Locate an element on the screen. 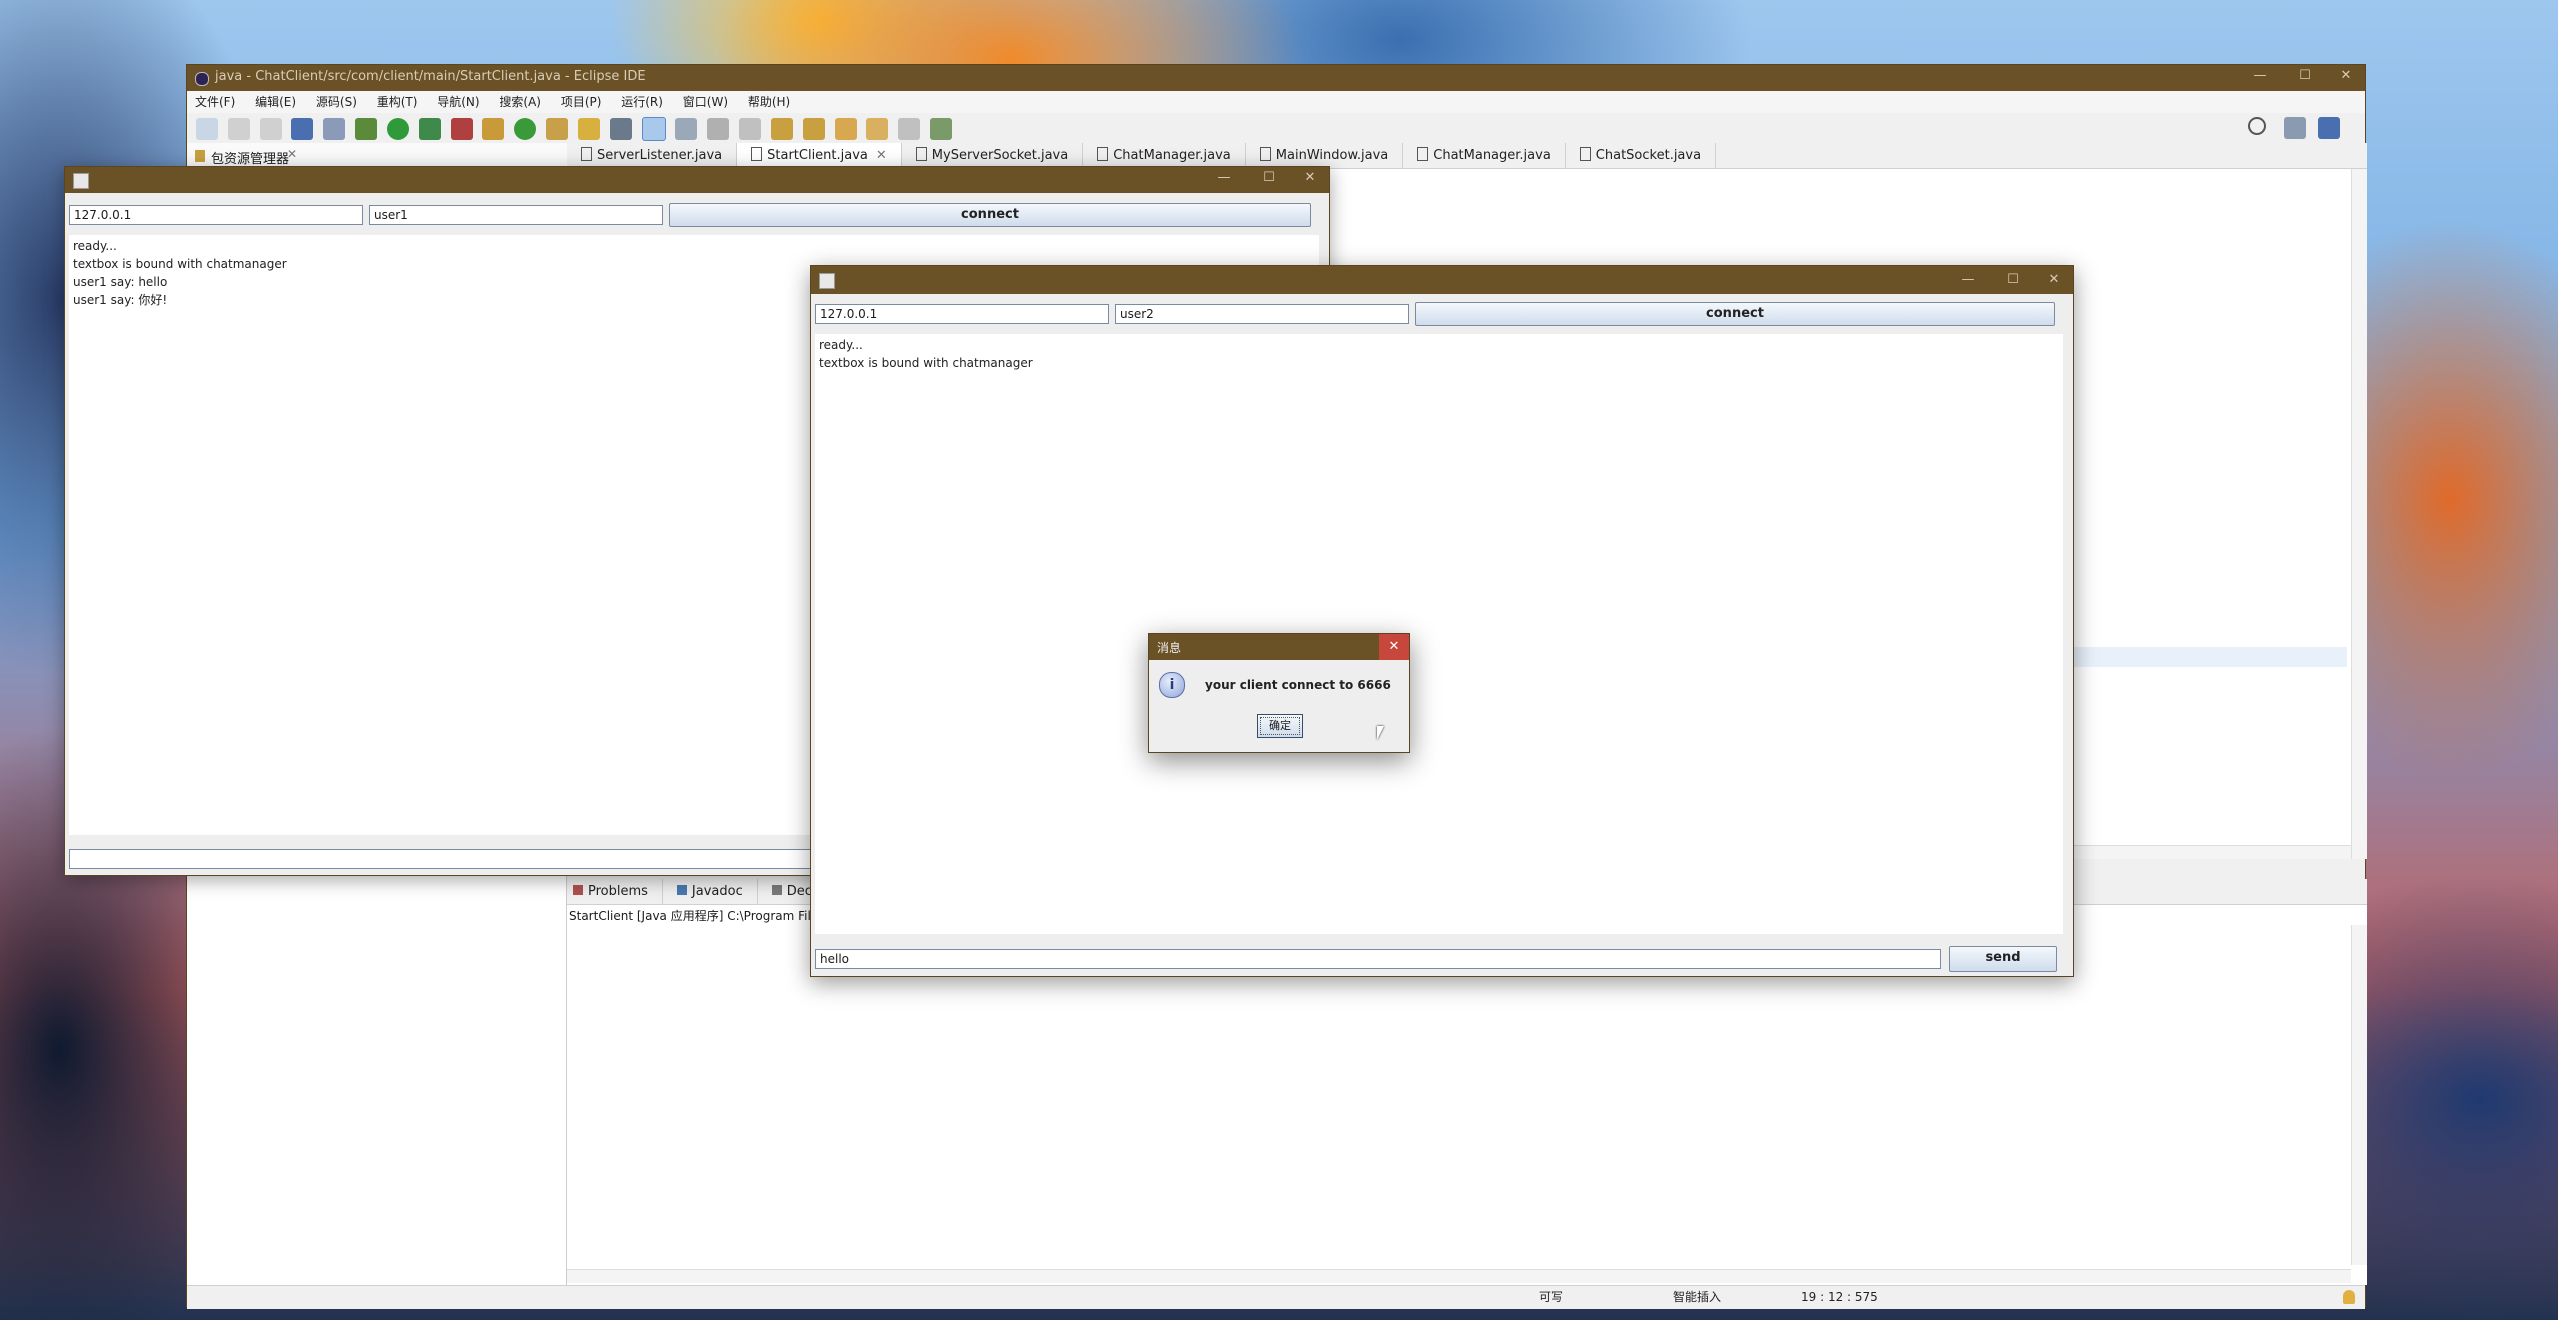  client2-user-field: user2 is located at coordinates (1262, 314).